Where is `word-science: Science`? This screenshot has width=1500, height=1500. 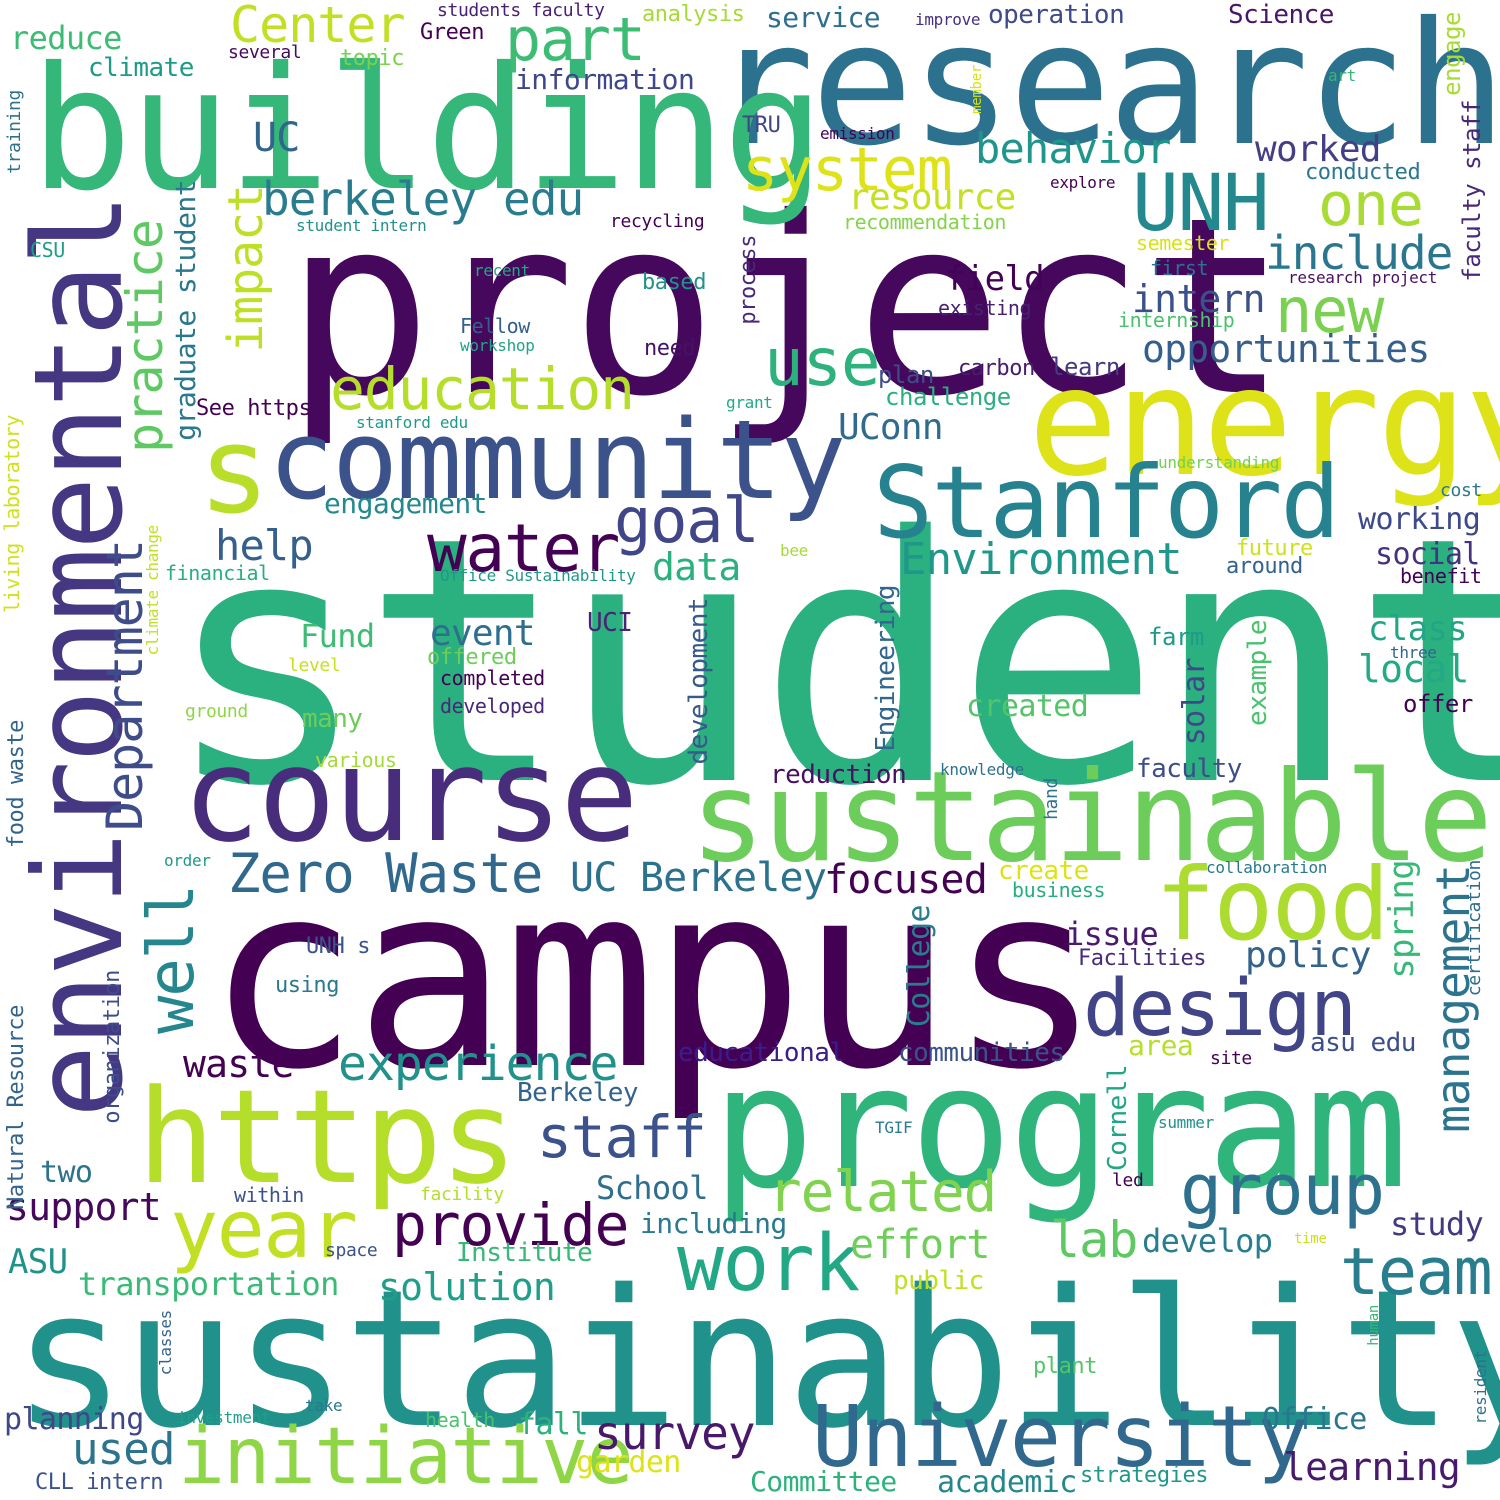
word-science: Science is located at coordinates (1281, 15).